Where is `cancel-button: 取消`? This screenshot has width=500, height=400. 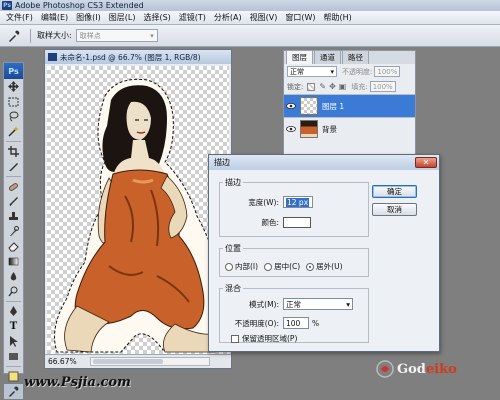 cancel-button: 取消 is located at coordinates (394, 209).